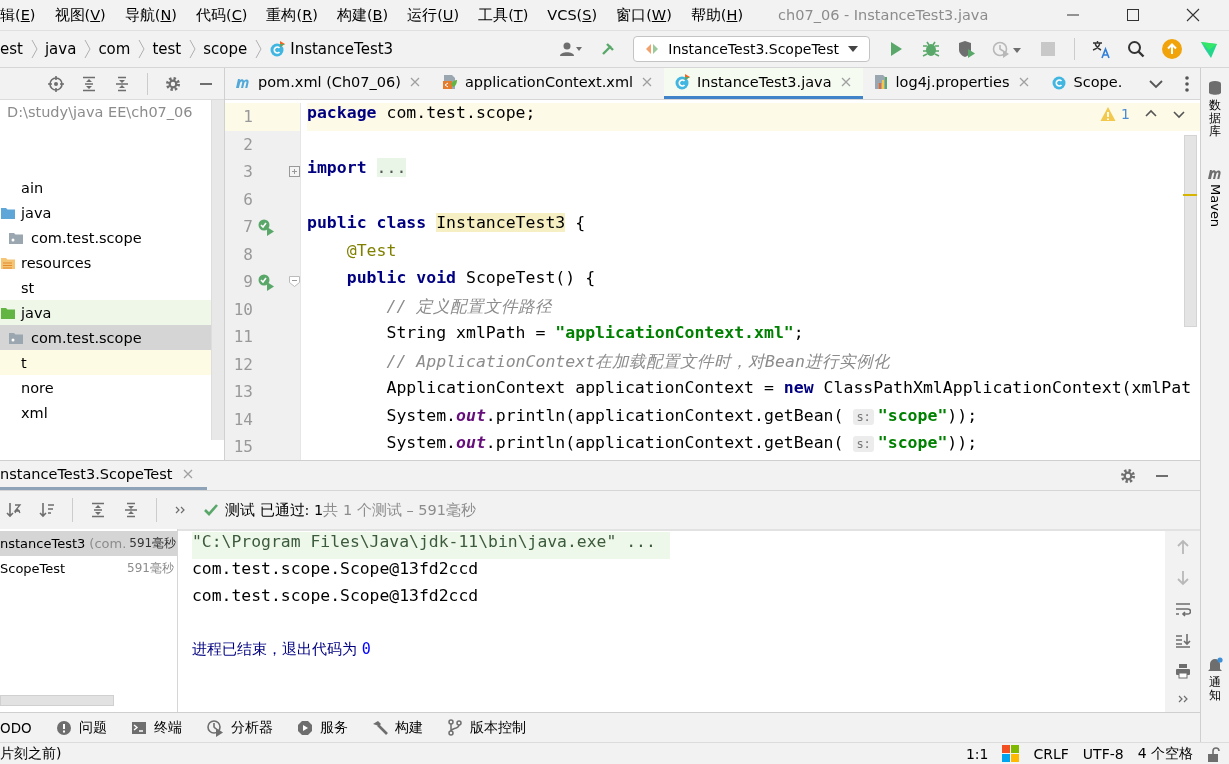 This screenshot has width=1229, height=764. What do you see at coordinates (242, 392) in the screenshot?
I see `line-number: 13` at bounding box center [242, 392].